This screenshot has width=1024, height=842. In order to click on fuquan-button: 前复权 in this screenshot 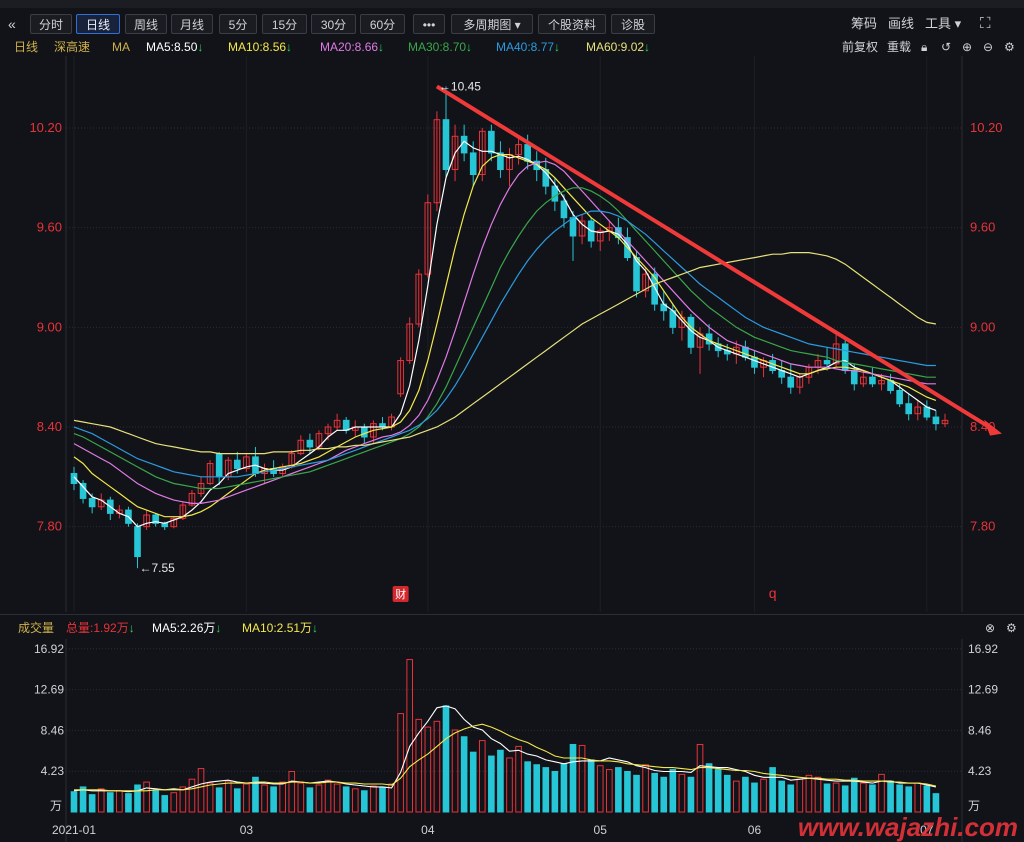, I will do `click(860, 47)`.